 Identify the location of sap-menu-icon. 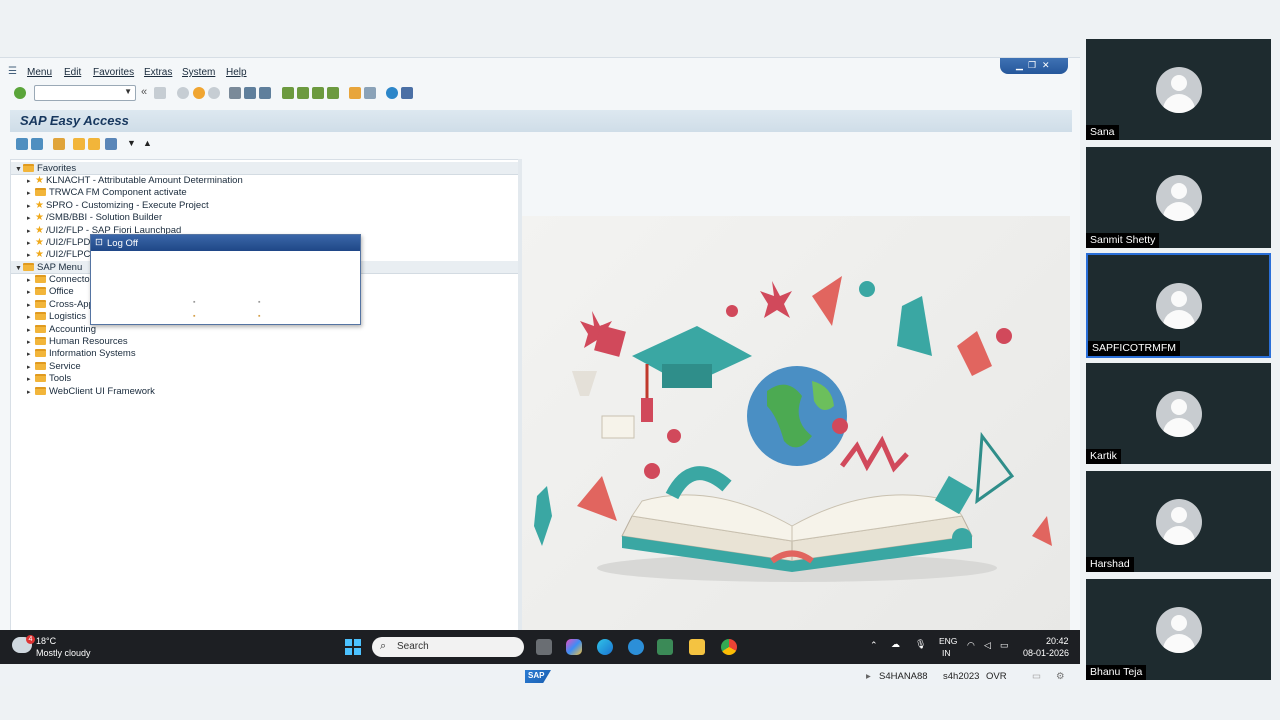
(37, 144).